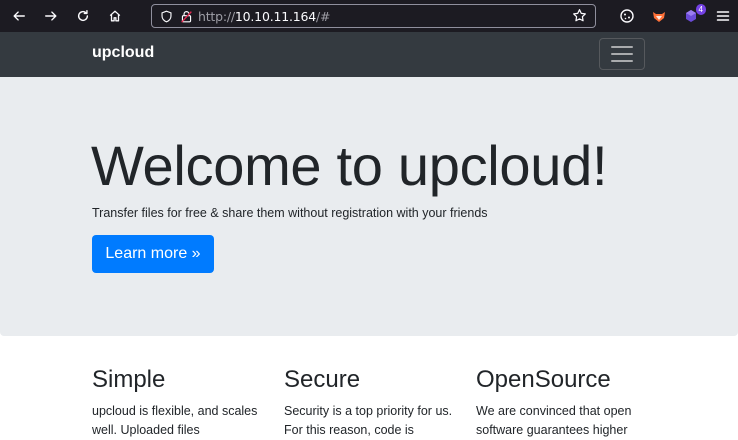 The width and height of the screenshot is (738, 440). Describe the element at coordinates (129, 379) in the screenshot. I see `feature-title: Simple` at that location.